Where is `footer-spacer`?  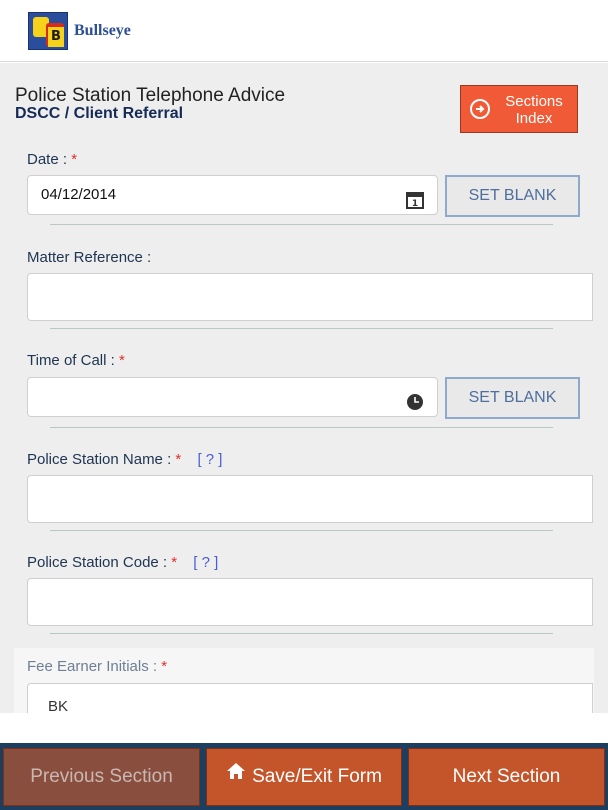 footer-spacer is located at coordinates (304, 728).